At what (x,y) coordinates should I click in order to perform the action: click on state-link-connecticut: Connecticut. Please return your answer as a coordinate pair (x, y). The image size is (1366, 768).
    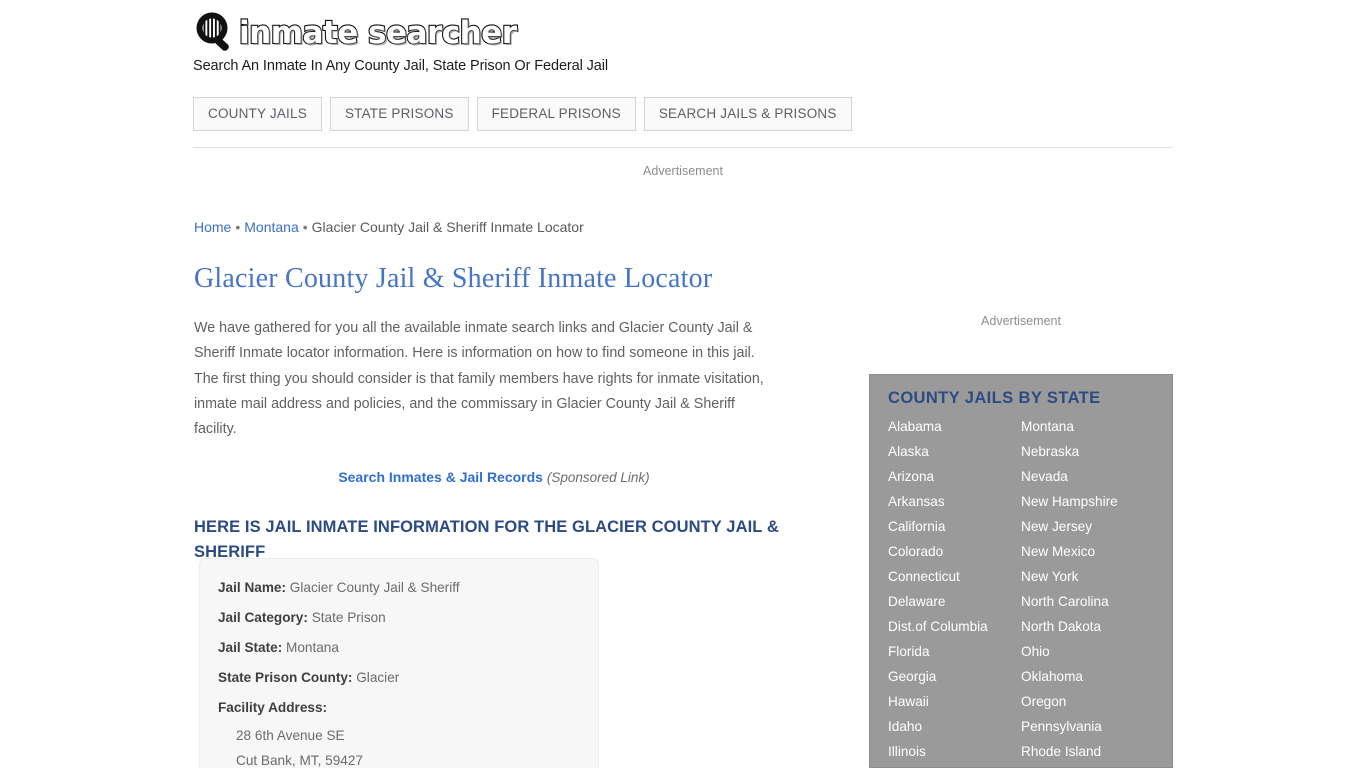
    Looking at the image, I should click on (954, 576).